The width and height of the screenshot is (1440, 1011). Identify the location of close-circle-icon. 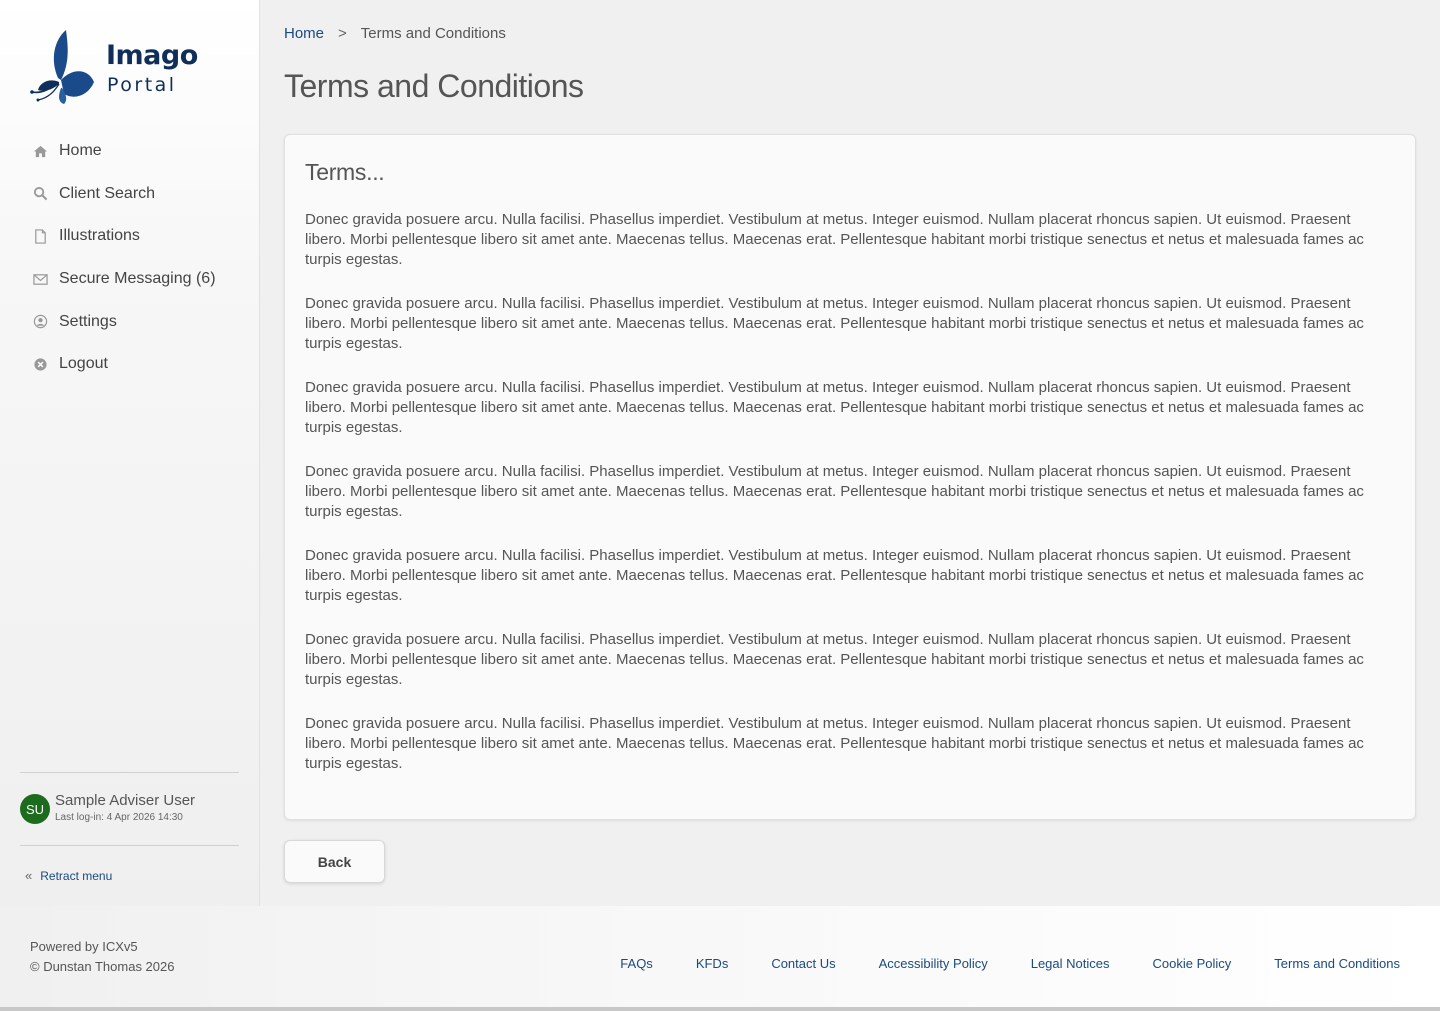
(40, 364).